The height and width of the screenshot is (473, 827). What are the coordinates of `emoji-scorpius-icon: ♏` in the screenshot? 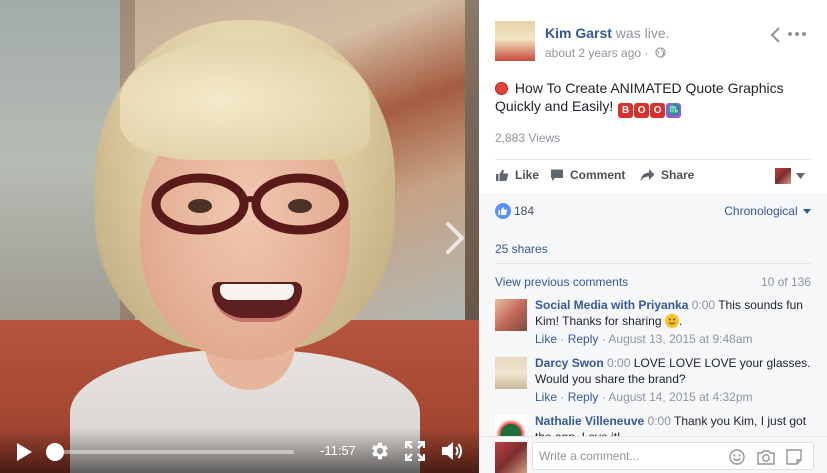 It's located at (674, 110).